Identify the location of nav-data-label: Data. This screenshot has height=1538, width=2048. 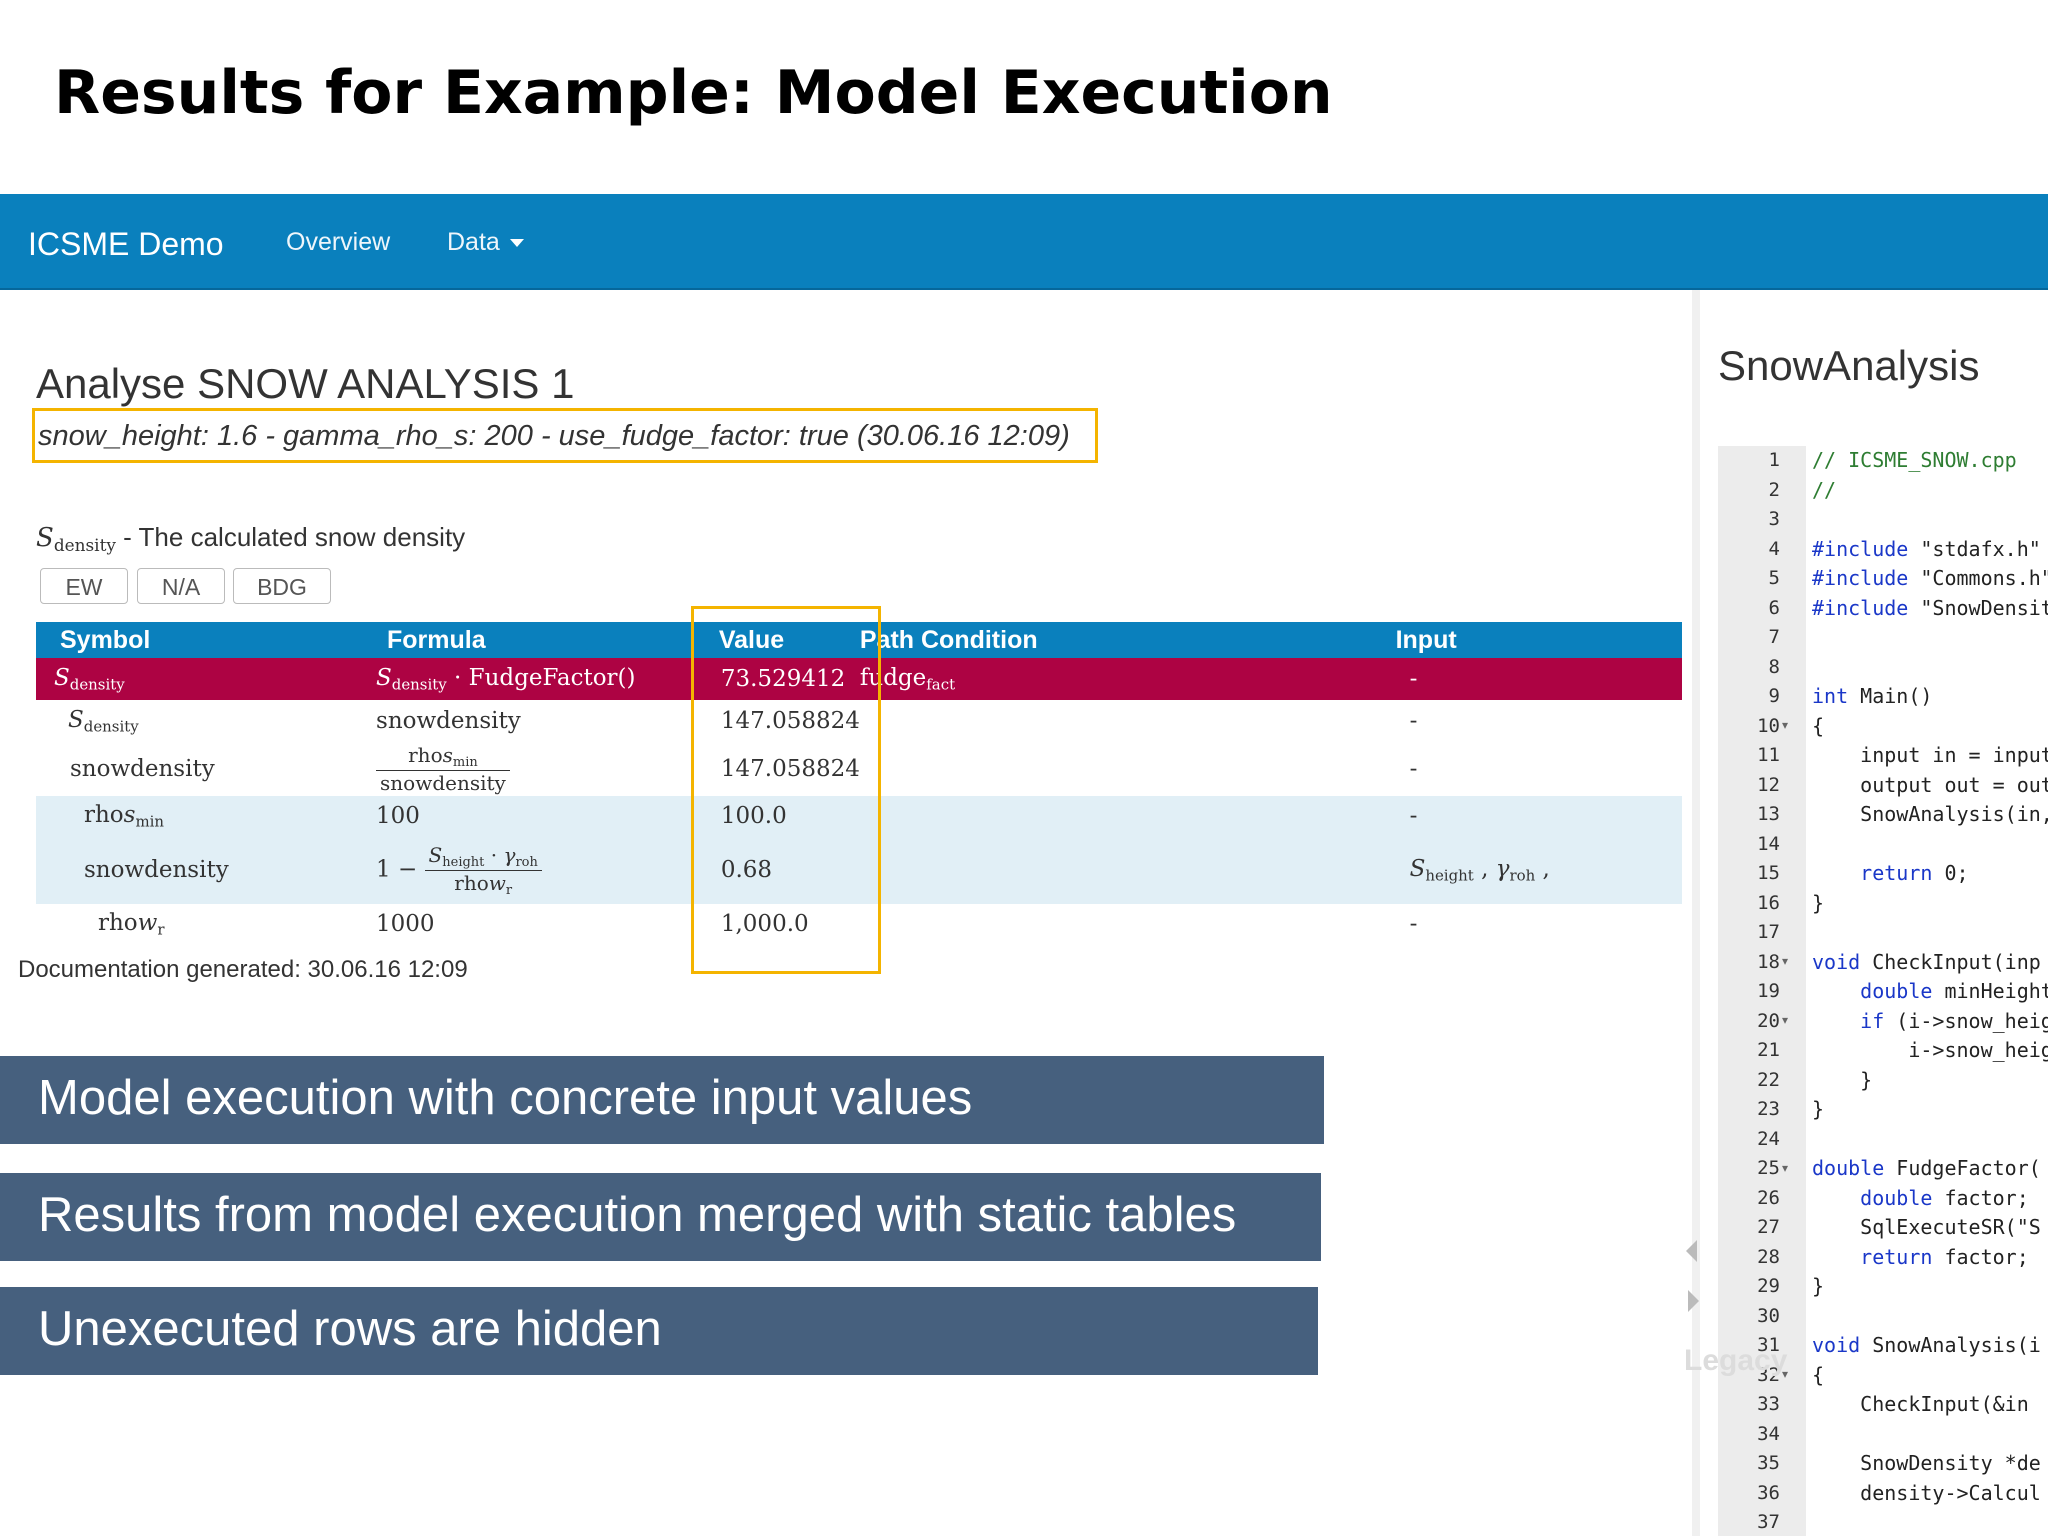
(473, 242).